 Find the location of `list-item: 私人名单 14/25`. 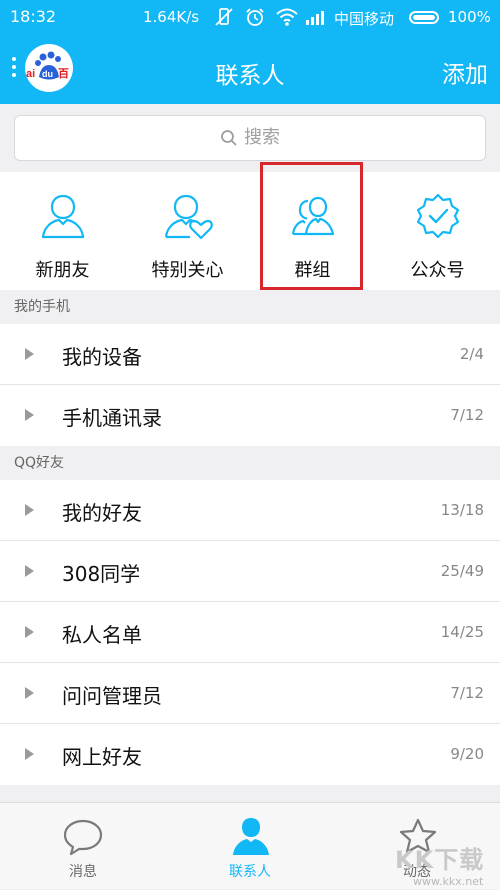

list-item: 私人名单 14/25 is located at coordinates (250, 632).